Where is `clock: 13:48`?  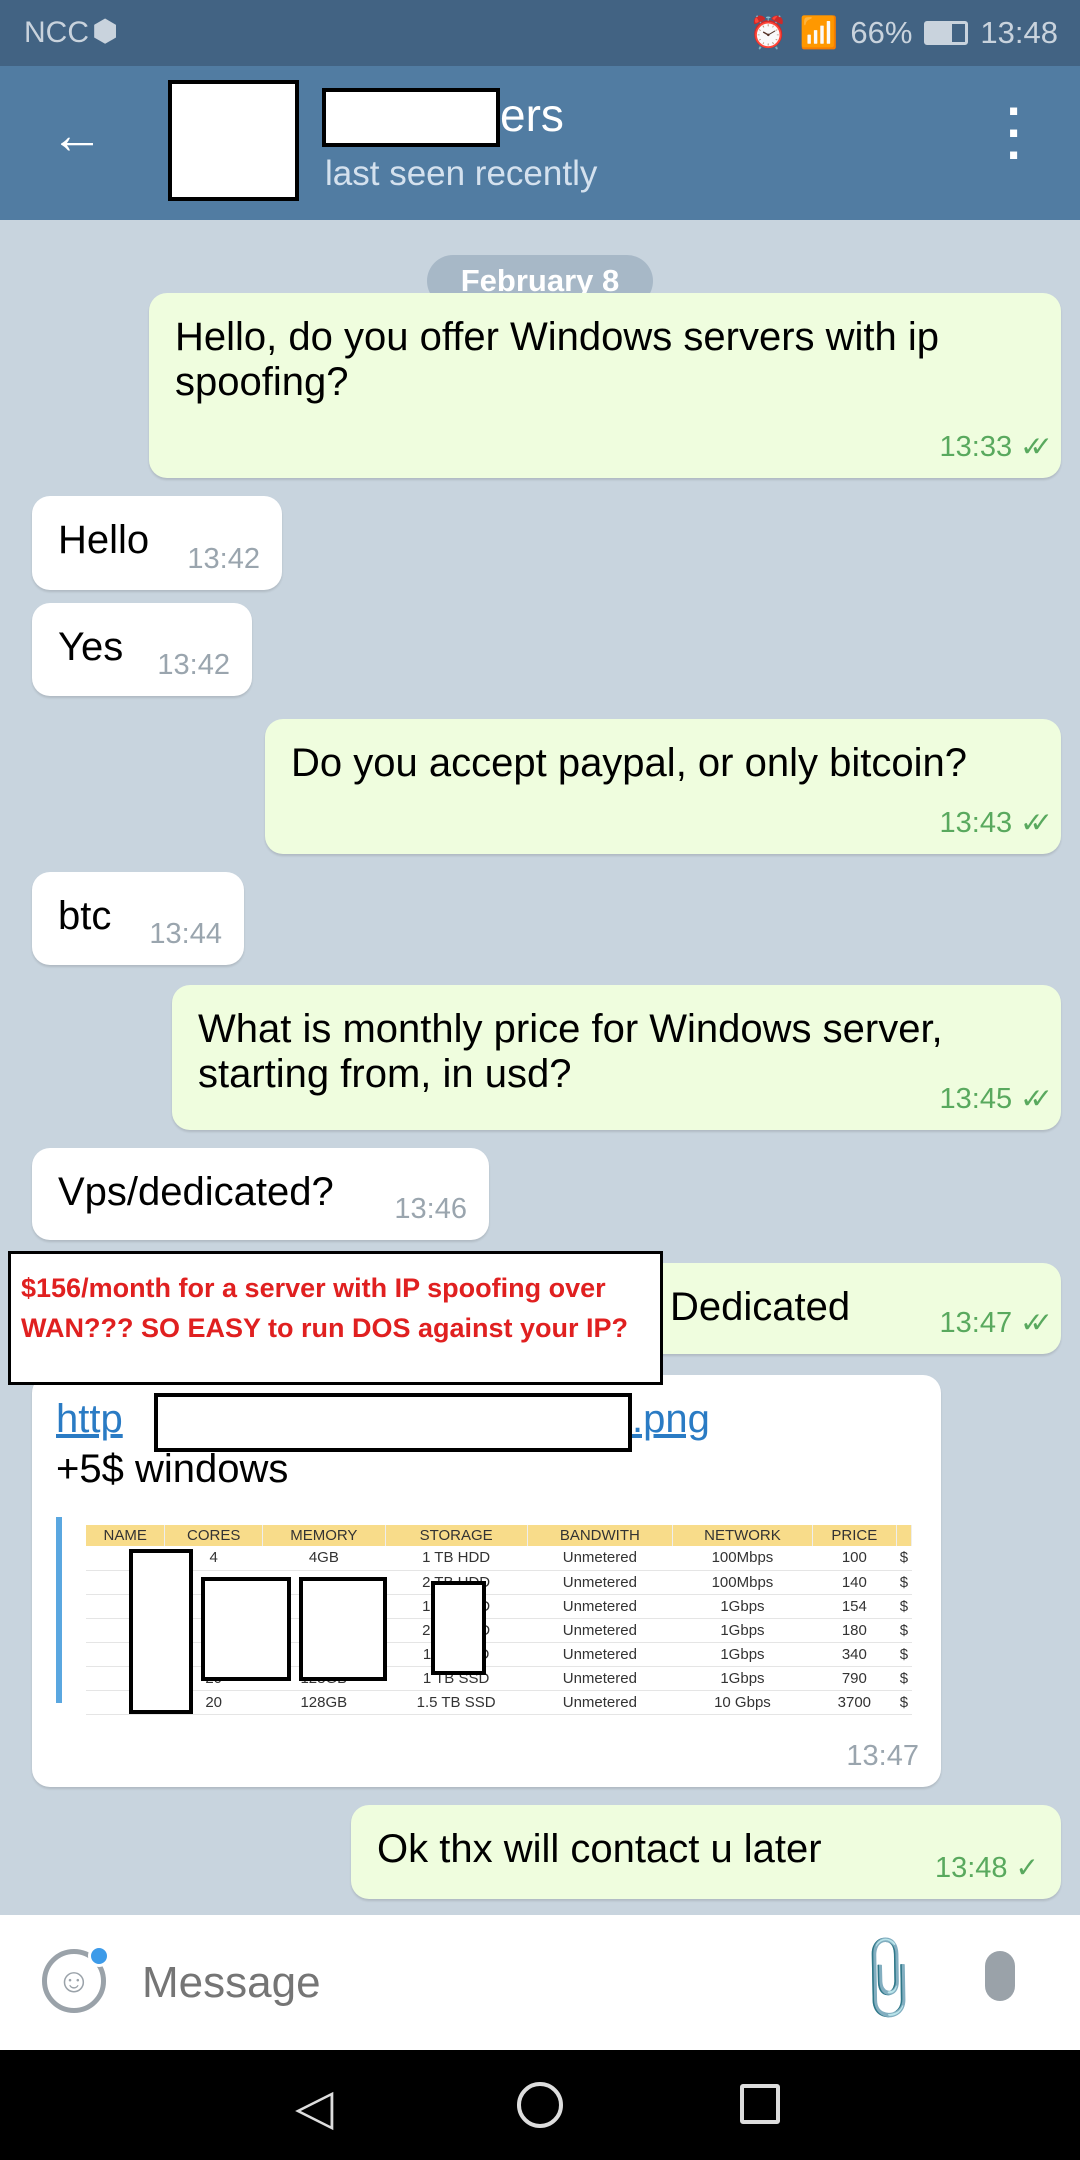 clock: 13:48 is located at coordinates (1019, 32).